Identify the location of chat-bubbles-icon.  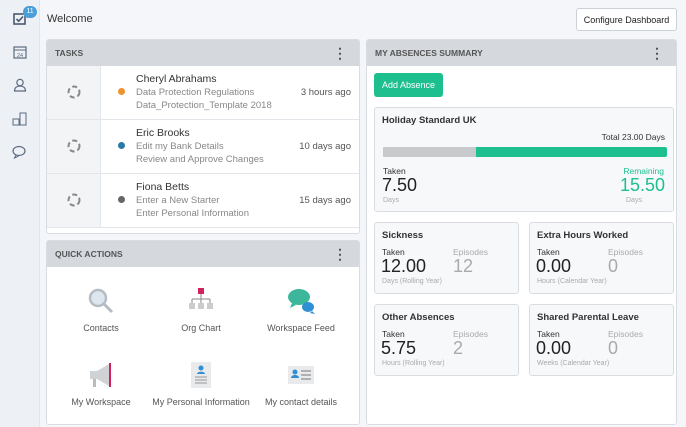
(301, 301).